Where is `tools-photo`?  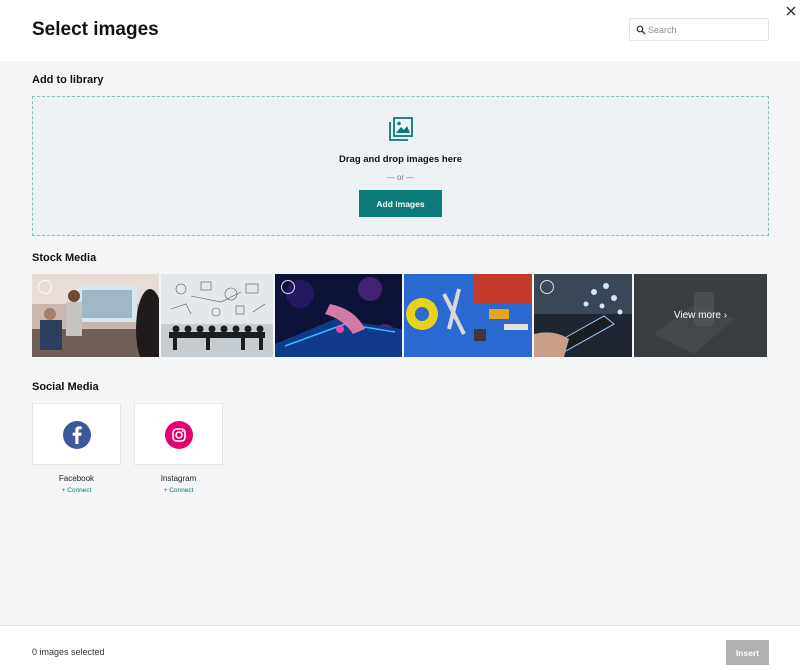
tools-photo is located at coordinates (468, 315).